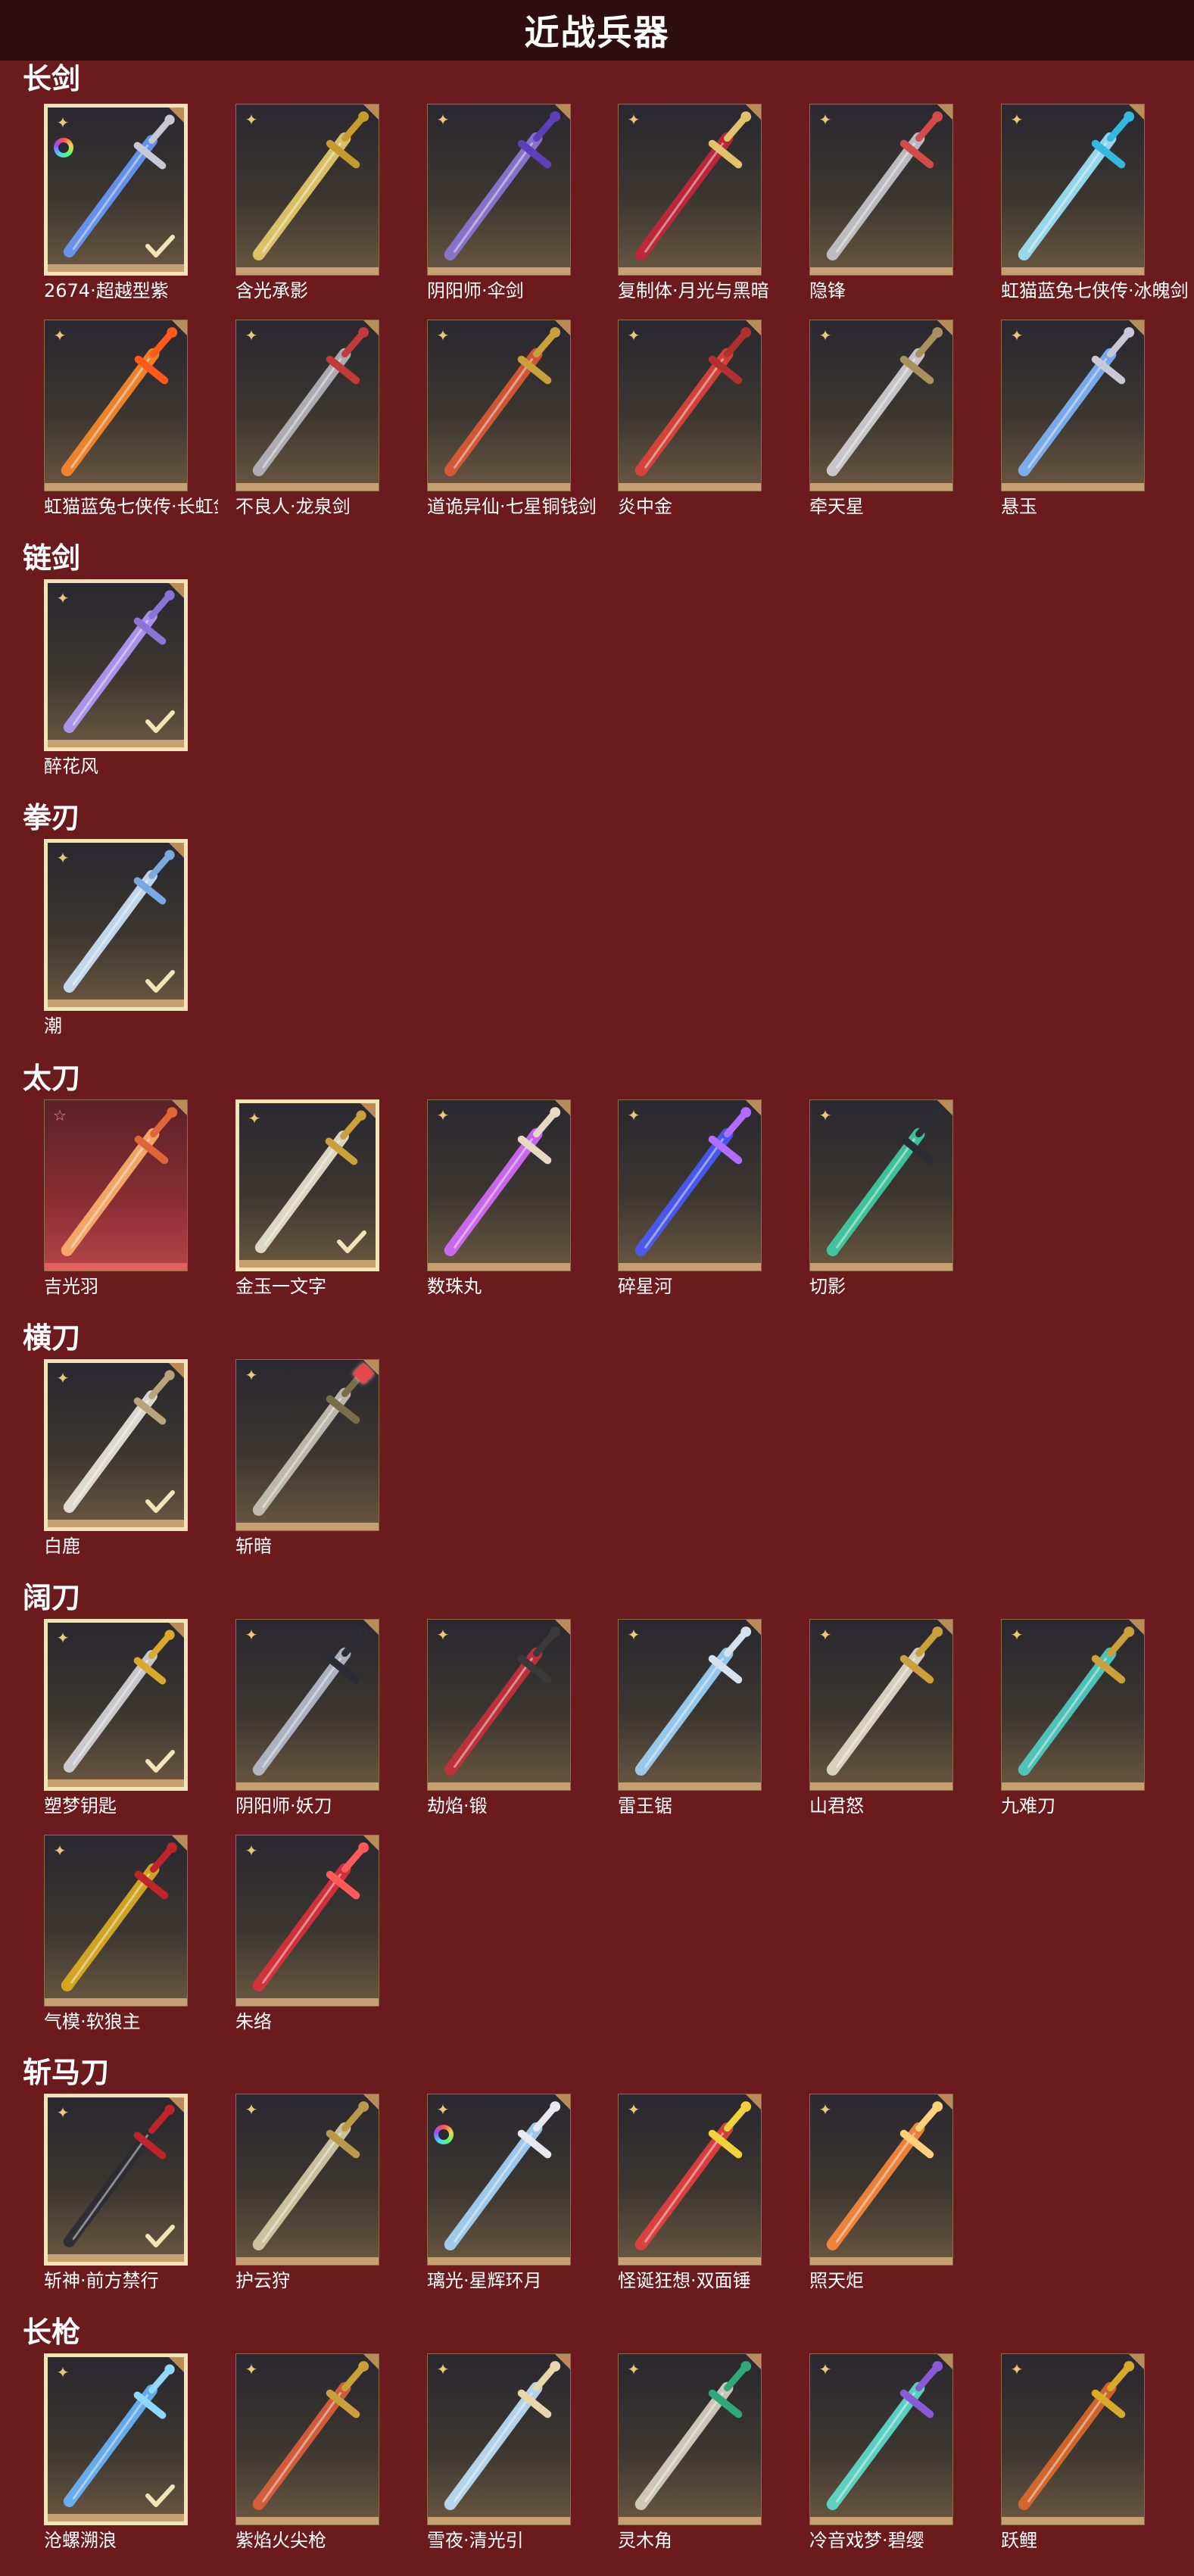  Describe the element at coordinates (512, 506) in the screenshot. I see `weapon-name: 道诡异仙·七星铜钱剑` at that location.